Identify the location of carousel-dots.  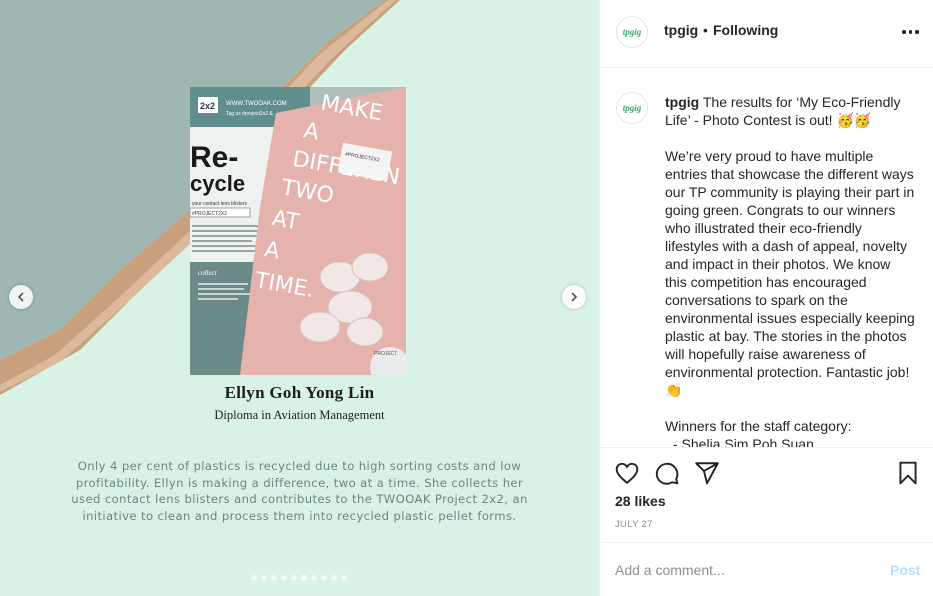
(299, 578).